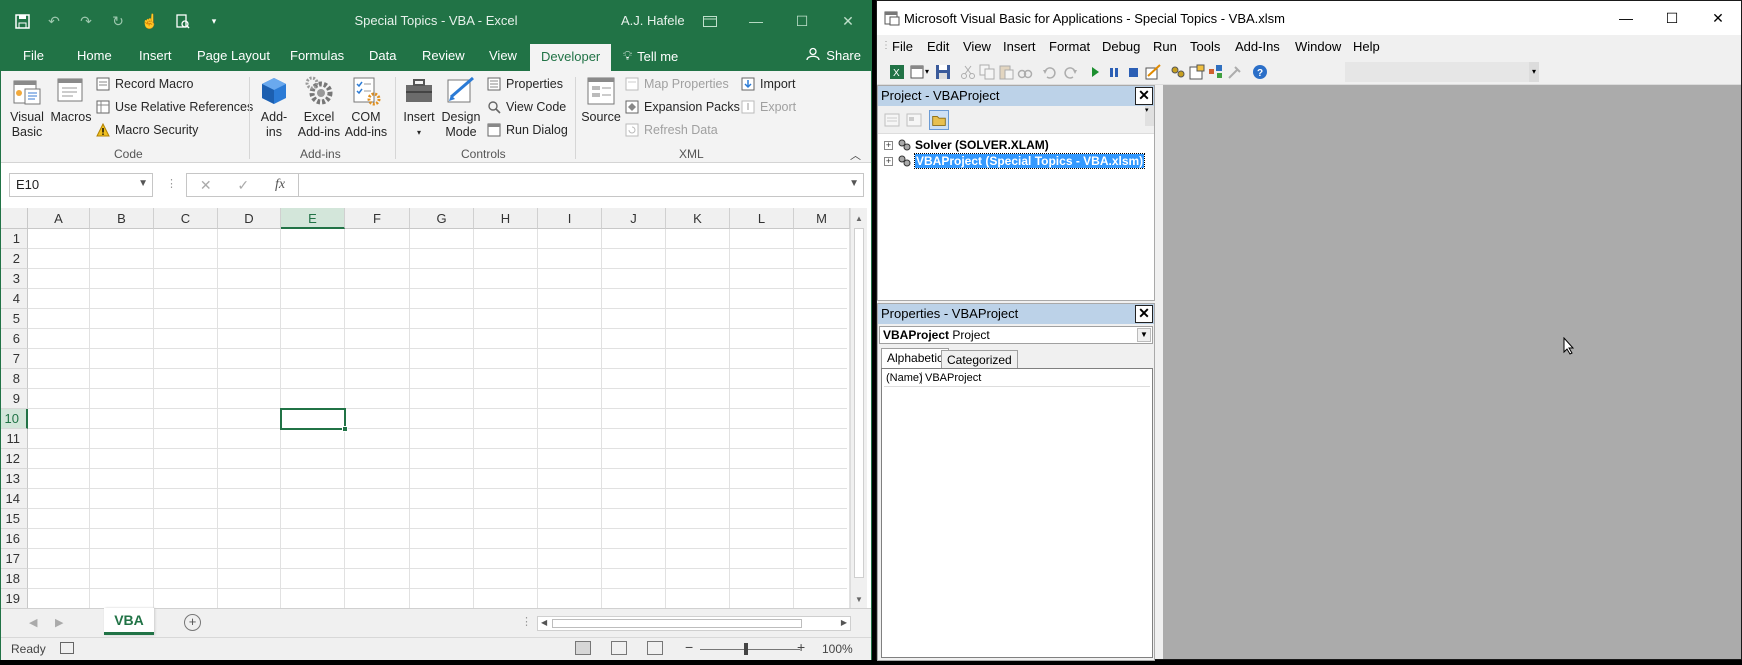 This screenshot has height=665, width=1742. What do you see at coordinates (943, 72) in the screenshot?
I see `save-icon` at bounding box center [943, 72].